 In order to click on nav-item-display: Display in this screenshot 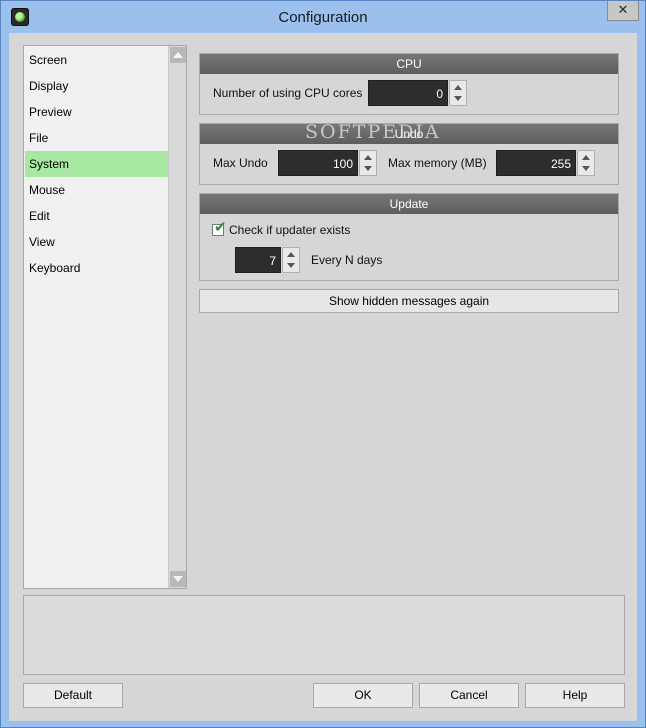, I will do `click(96, 86)`.